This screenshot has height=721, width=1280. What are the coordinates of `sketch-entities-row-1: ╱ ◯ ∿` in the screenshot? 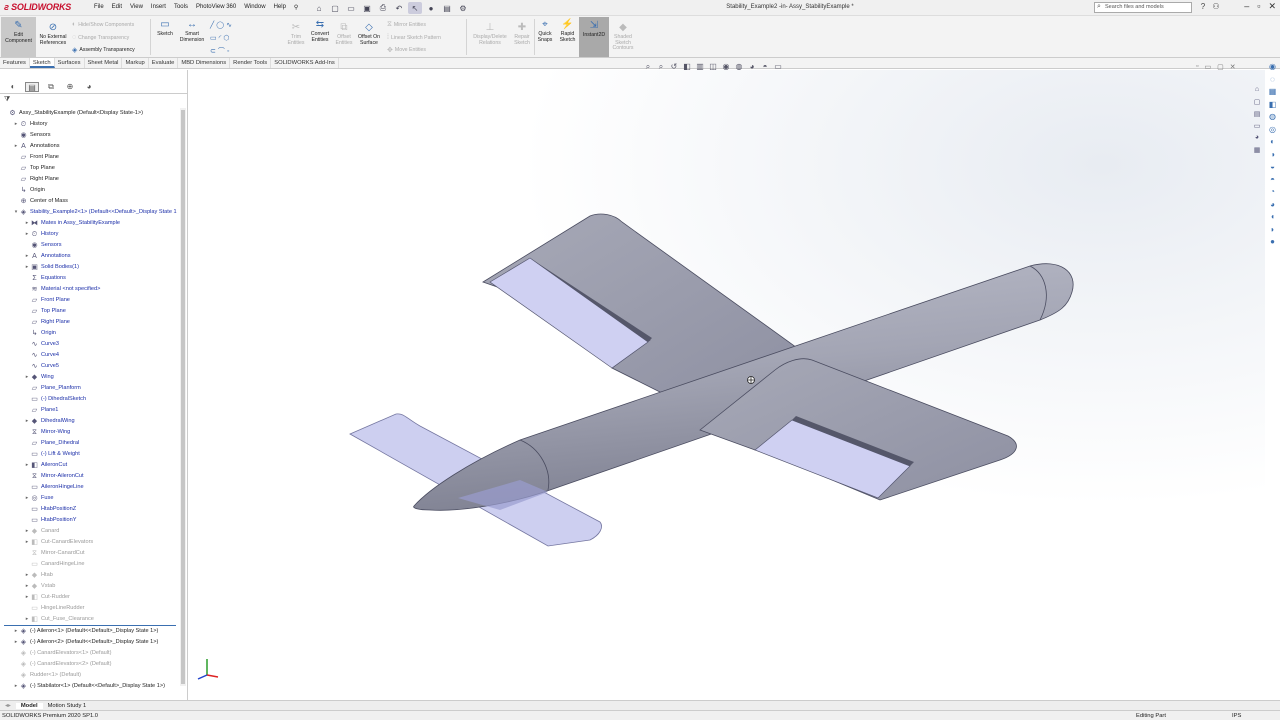 It's located at (221, 25).